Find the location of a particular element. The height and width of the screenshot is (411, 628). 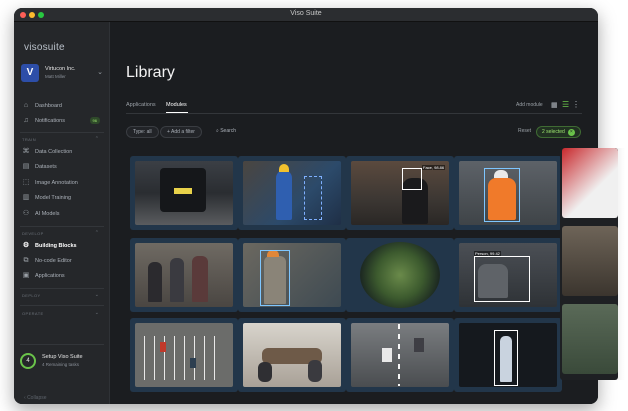

sidebar-item-label: Applications is located at coordinates (50, 276).